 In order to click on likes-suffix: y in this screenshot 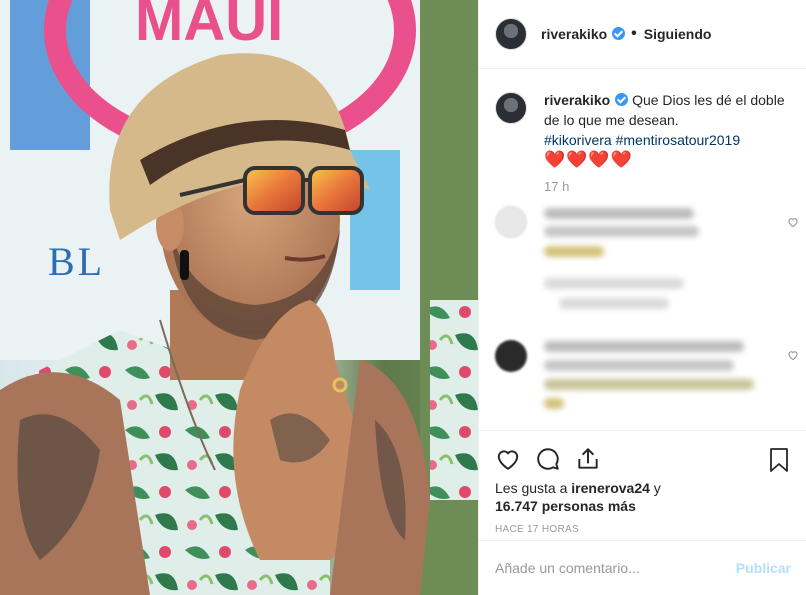, I will do `click(655, 488)`.